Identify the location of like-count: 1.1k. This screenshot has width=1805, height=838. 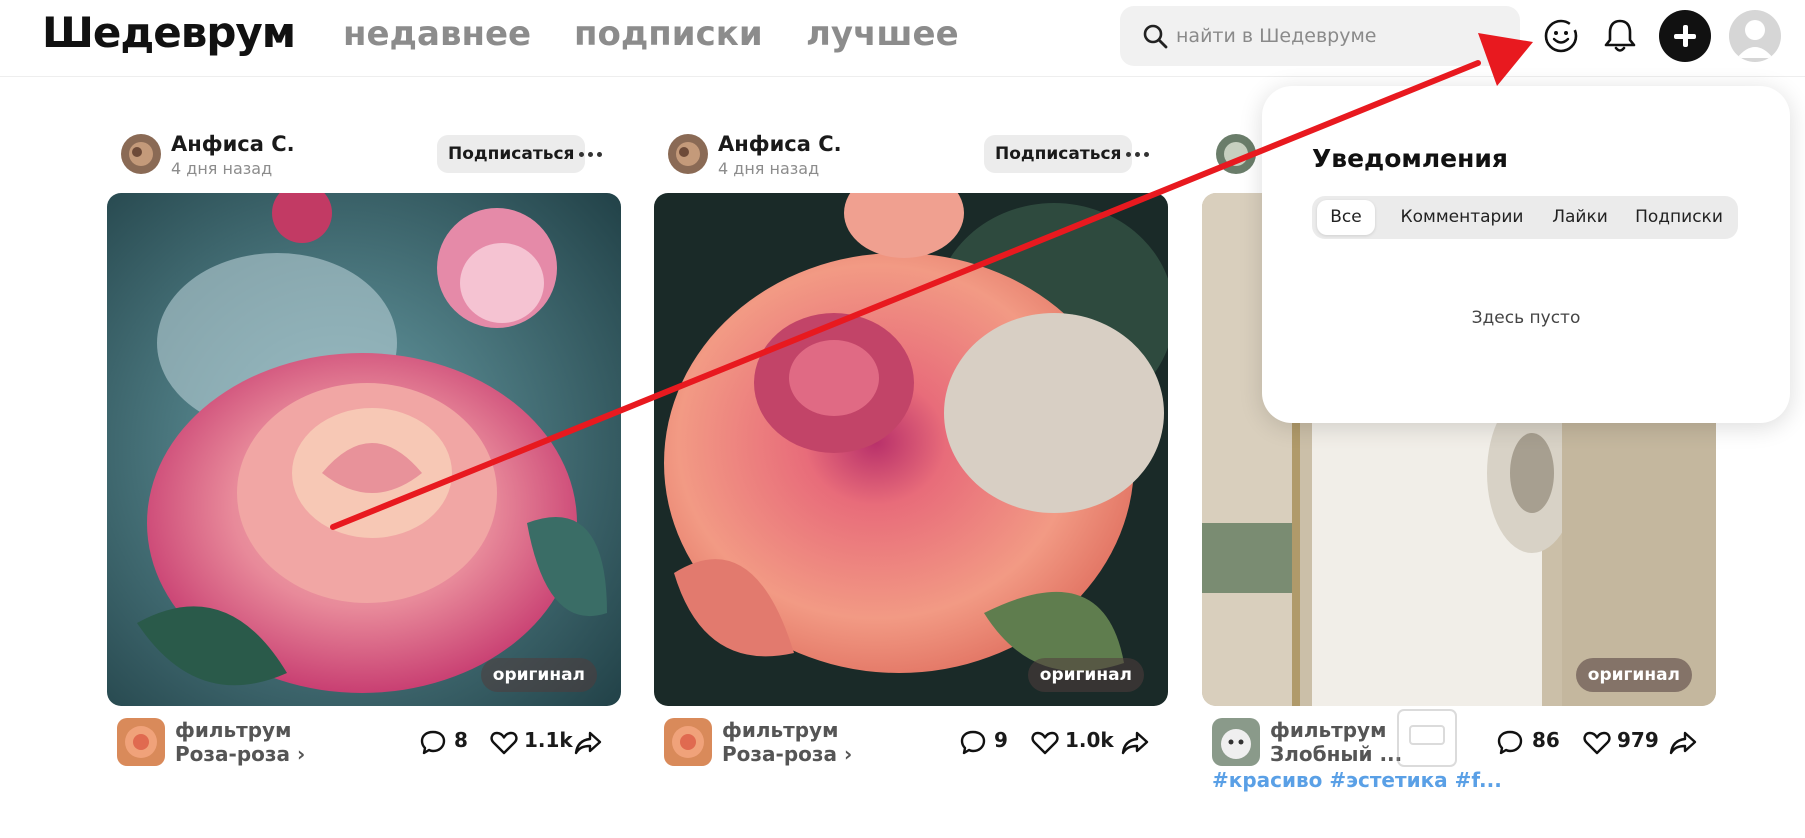
(548, 740).